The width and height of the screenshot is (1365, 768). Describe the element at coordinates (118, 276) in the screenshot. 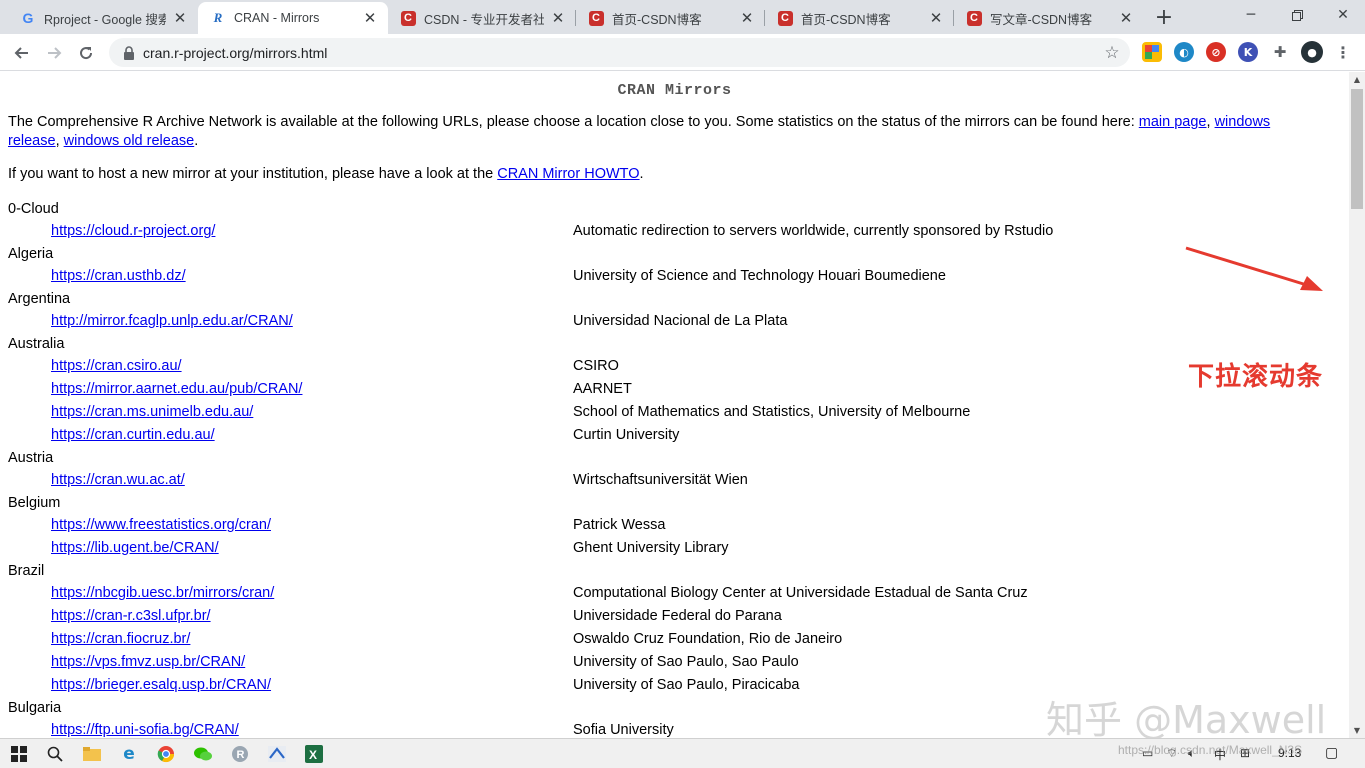

I see `mirror-url-link: https://cran.usthb.dz/` at that location.